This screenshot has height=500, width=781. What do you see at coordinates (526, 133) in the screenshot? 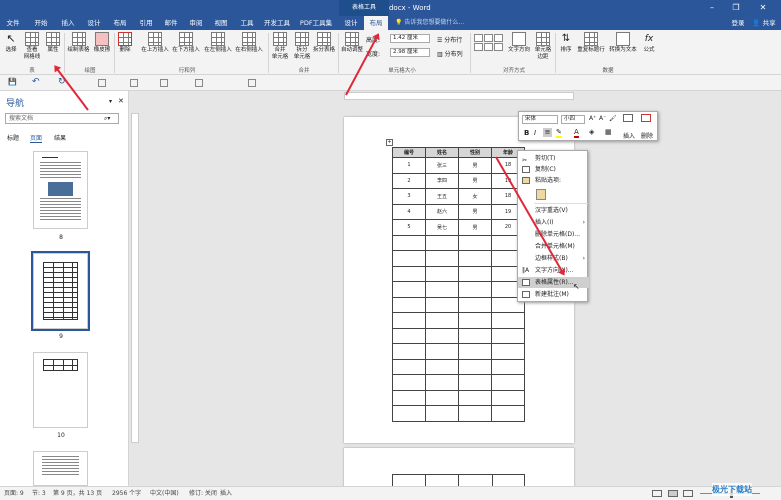
I see `bold-icon: B` at bounding box center [526, 133].